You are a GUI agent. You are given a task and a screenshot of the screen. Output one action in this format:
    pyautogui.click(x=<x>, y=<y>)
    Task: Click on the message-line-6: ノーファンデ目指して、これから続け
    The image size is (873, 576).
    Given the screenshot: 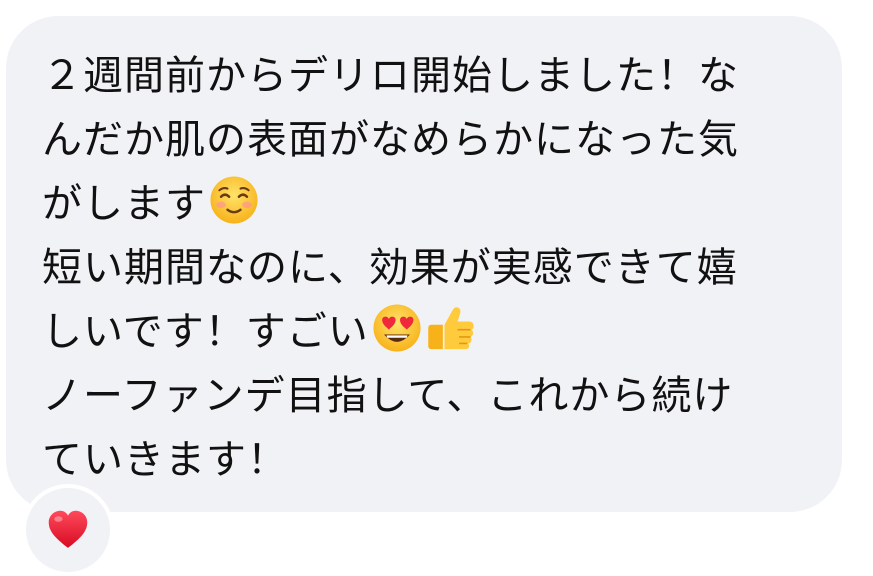 What is the action you would take?
    pyautogui.click(x=388, y=396)
    